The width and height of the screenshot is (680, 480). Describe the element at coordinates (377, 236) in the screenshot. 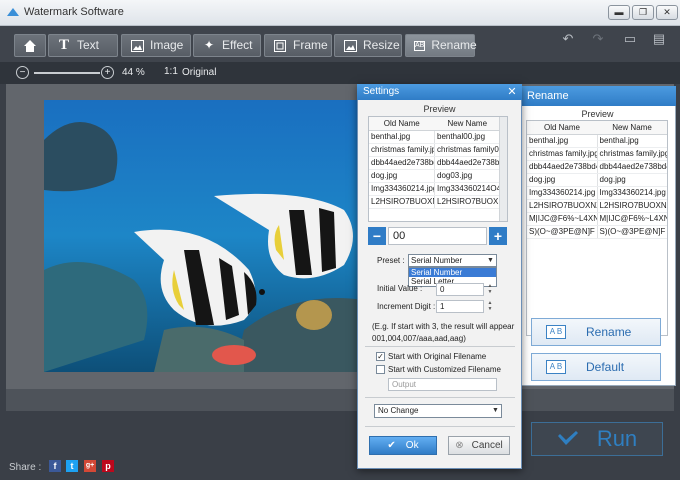

I see `decrease-digits-button: −` at that location.